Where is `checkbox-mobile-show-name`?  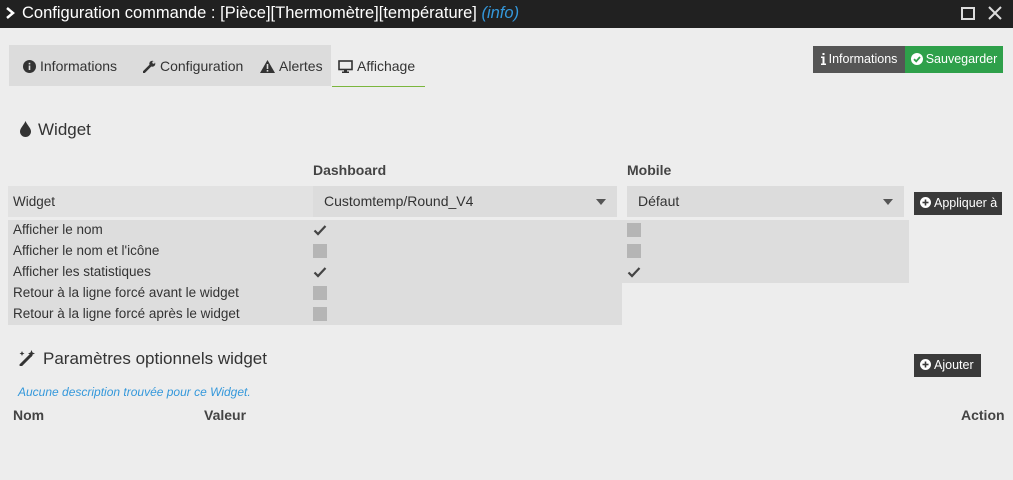 checkbox-mobile-show-name is located at coordinates (634, 230).